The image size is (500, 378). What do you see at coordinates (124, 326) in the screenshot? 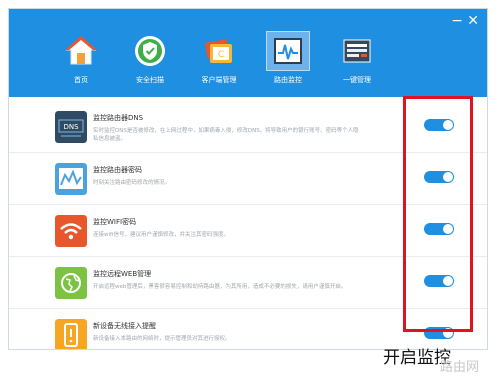
I see `row-title-new-device: 新设备无线接入提醒` at bounding box center [124, 326].